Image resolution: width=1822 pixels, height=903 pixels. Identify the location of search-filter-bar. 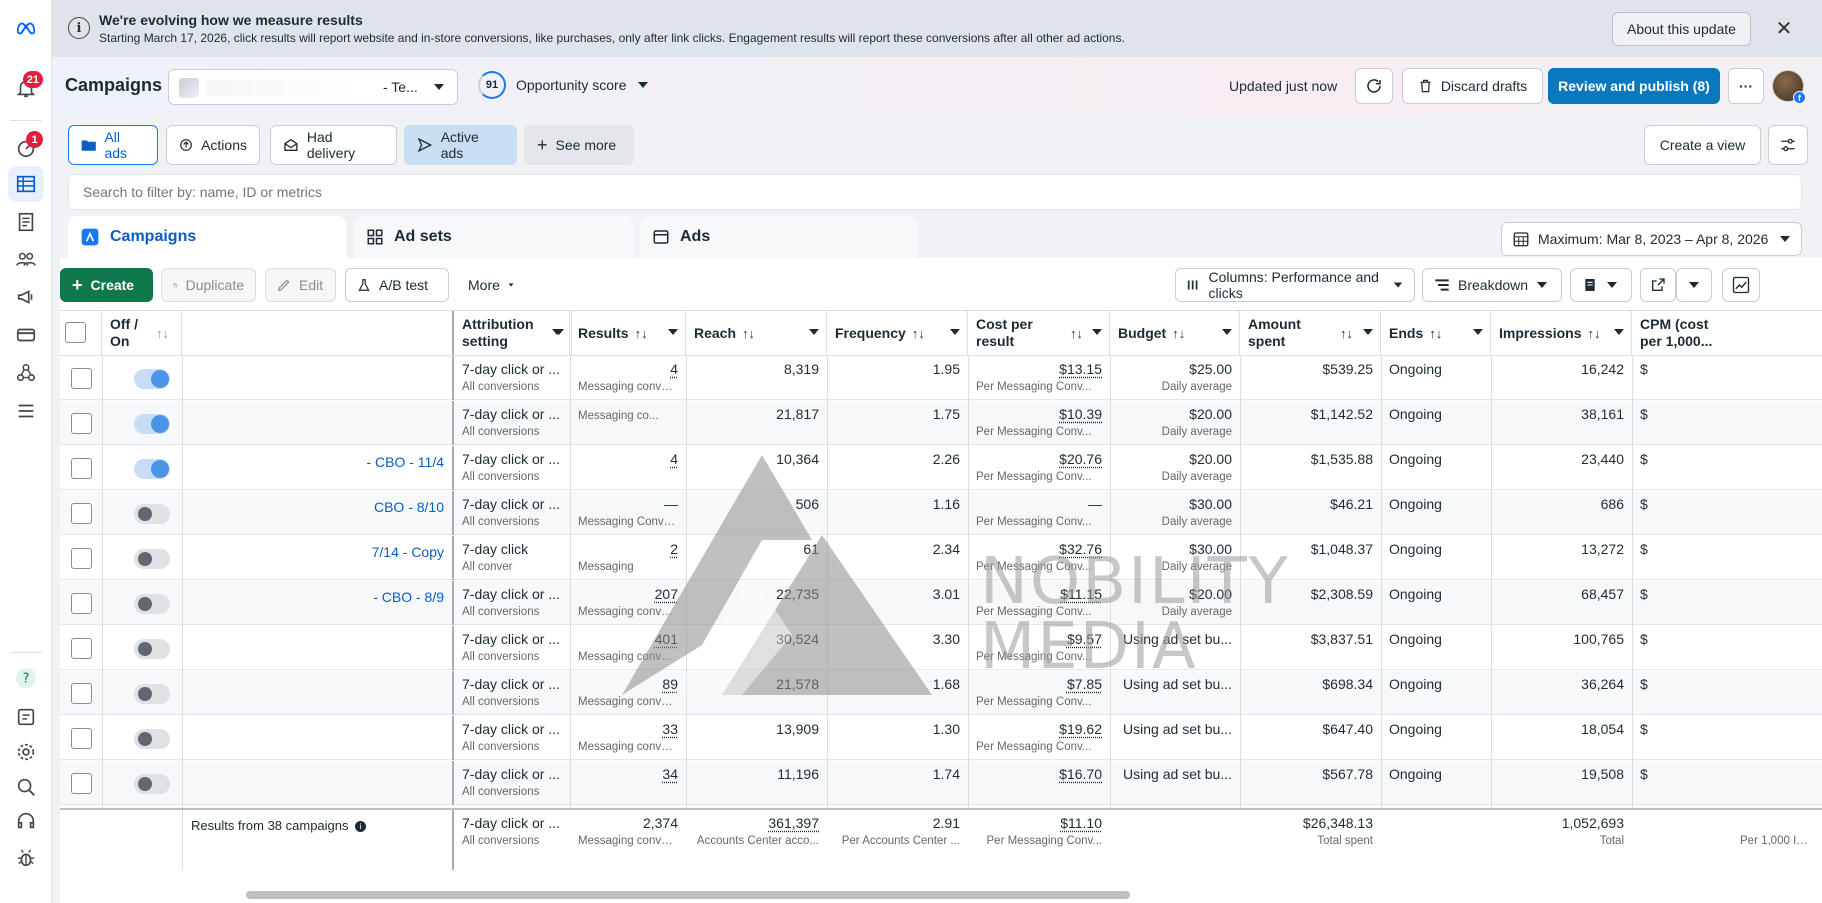
(935, 192).